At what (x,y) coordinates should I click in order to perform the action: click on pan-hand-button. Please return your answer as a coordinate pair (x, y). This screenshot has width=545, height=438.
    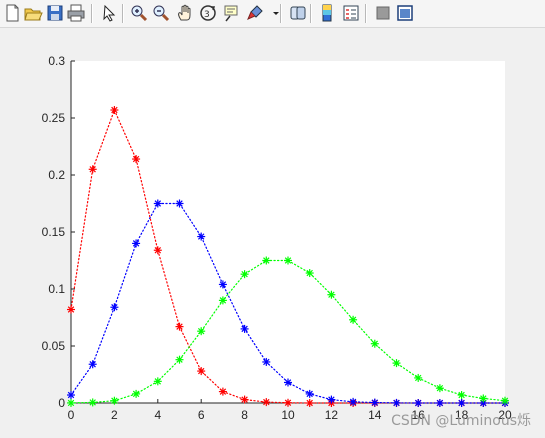
    Looking at the image, I should click on (185, 13).